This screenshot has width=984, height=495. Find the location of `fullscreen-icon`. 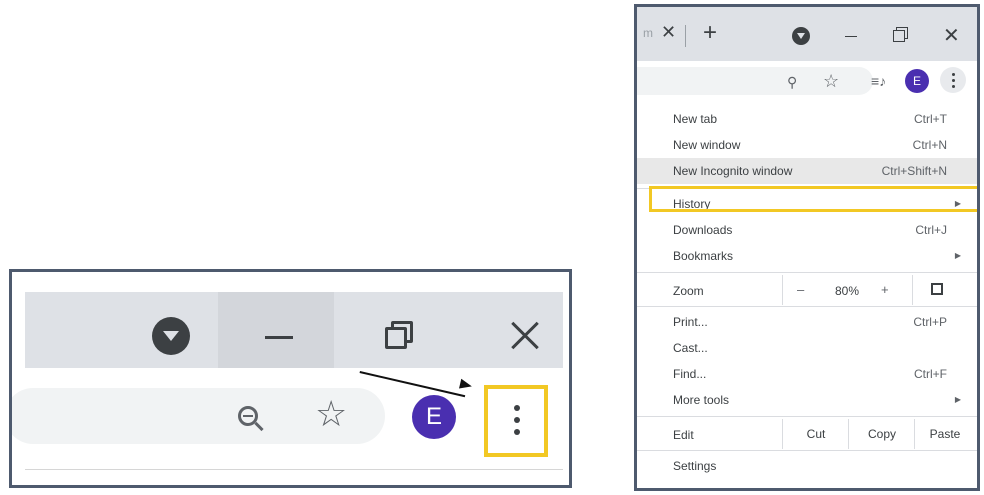

fullscreen-icon is located at coordinates (937, 289).